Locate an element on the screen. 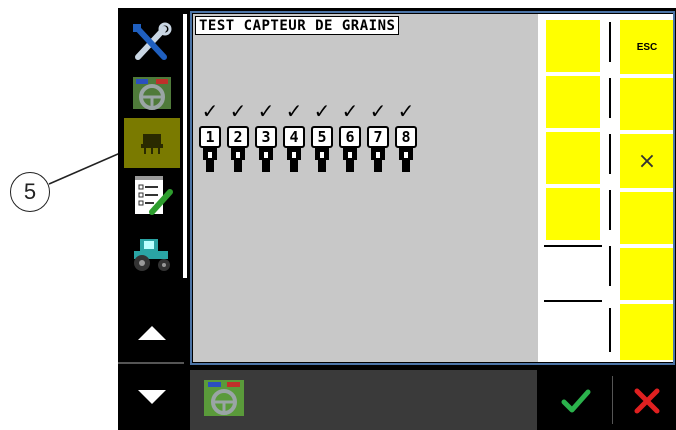 The image size is (676, 430). sensor-number: 1 is located at coordinates (210, 137).